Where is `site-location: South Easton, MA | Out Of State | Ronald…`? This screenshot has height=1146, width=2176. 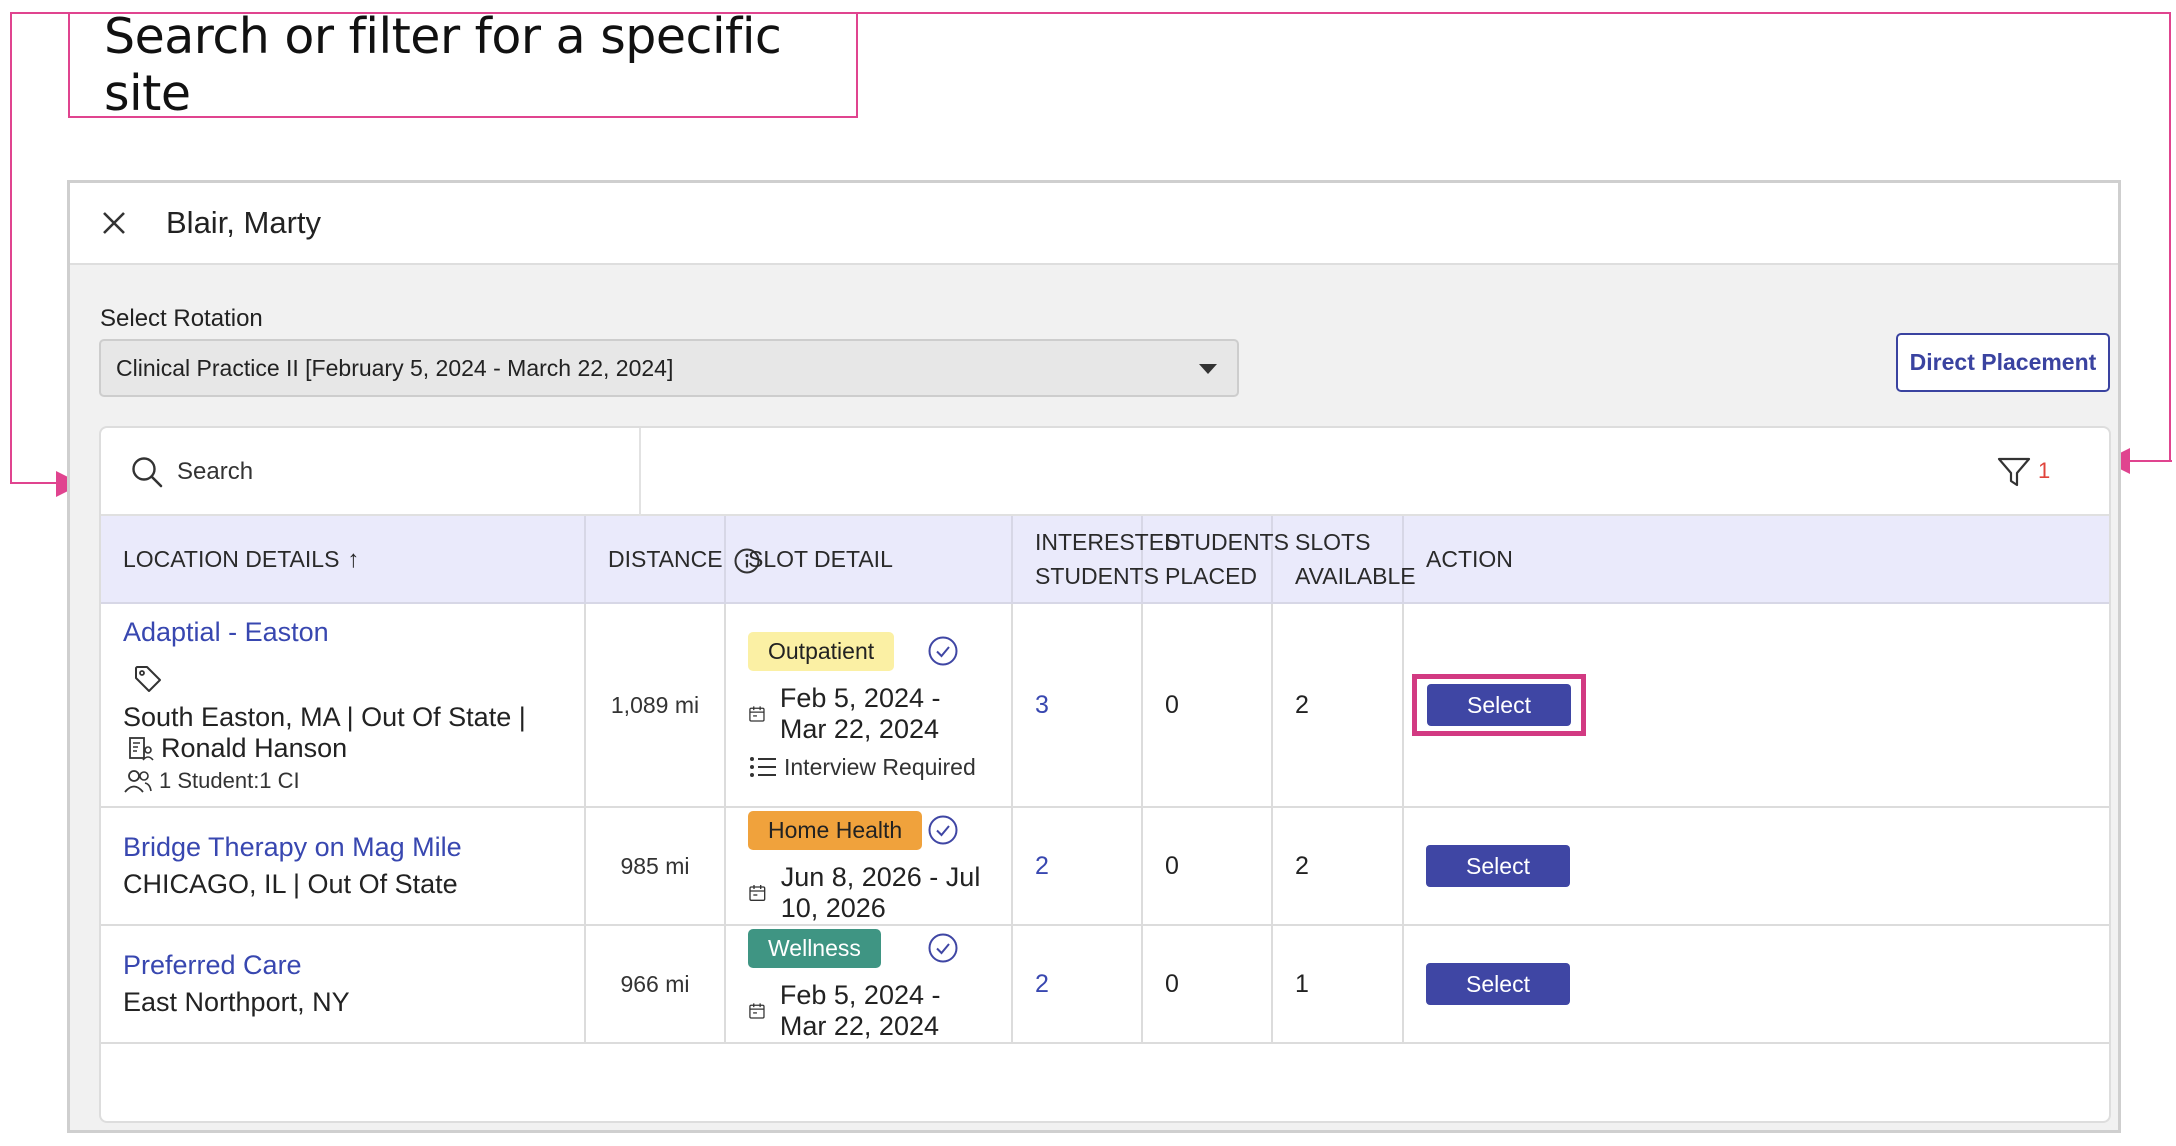 site-location: South Easton, MA | Out Of State | Ronald… is located at coordinates (324, 732).